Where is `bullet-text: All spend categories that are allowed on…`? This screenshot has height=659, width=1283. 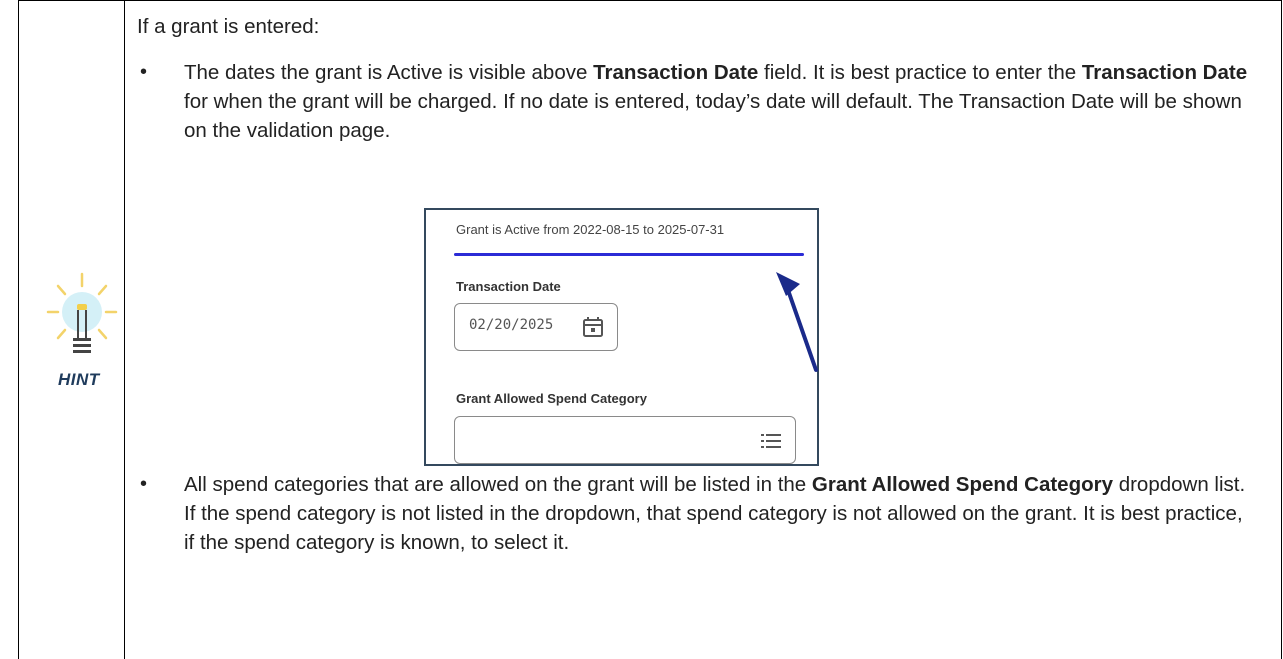
bullet-text: All spend categories that are allowed on… is located at coordinates (719, 513).